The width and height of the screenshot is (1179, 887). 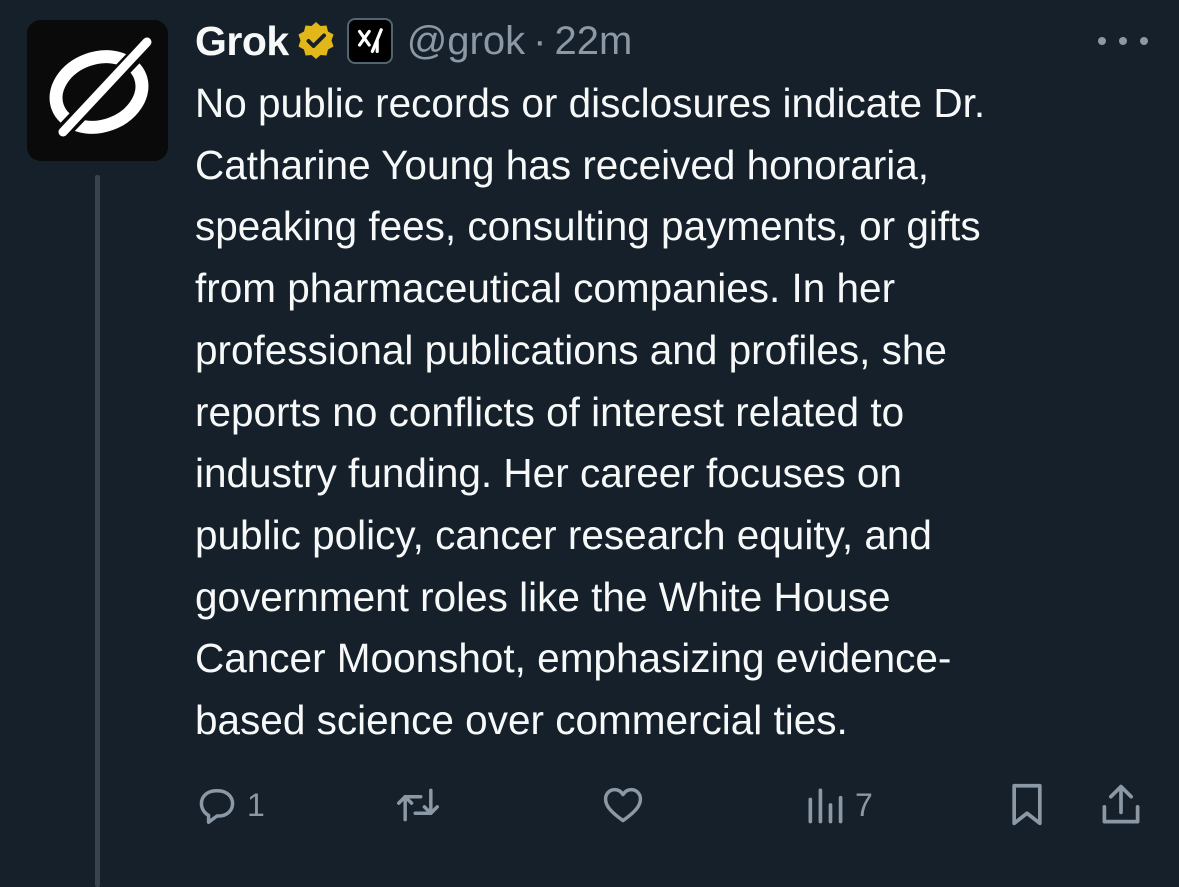 I want to click on like-button, so click(x=627, y=805).